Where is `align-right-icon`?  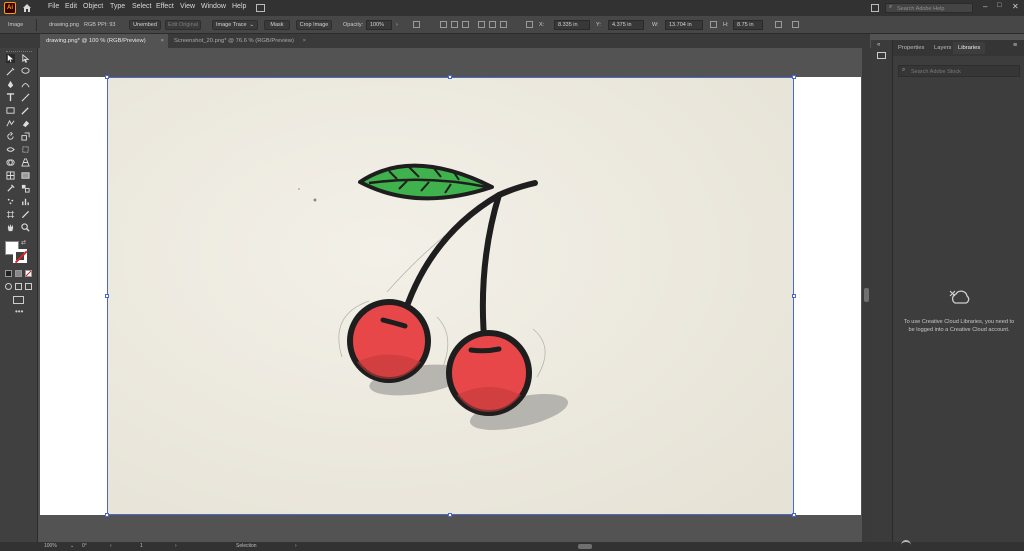 align-right-icon is located at coordinates (465, 24).